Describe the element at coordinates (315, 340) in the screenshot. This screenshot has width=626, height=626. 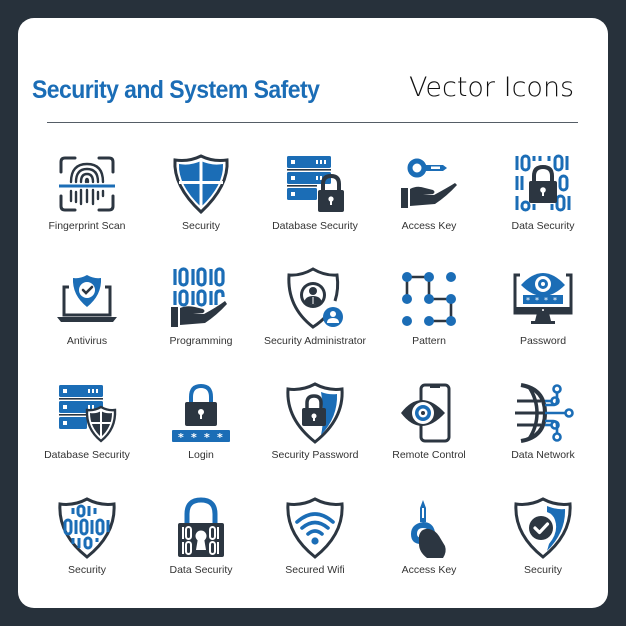
I see `icon-label: Security Administrator` at that location.